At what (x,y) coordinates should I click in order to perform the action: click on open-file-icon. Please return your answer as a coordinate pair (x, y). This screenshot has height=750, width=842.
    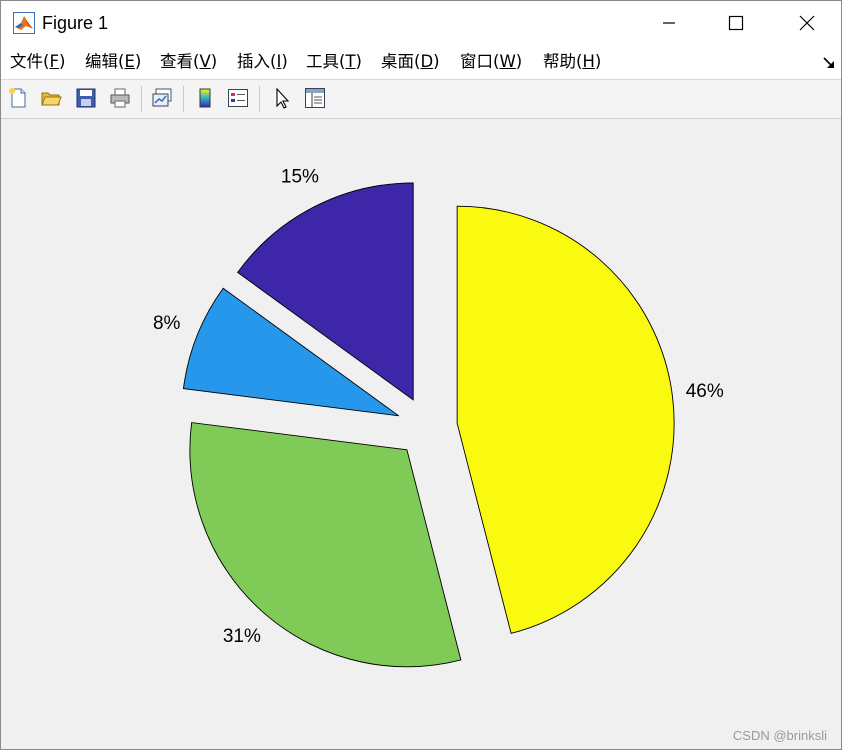
    Looking at the image, I should click on (51, 99).